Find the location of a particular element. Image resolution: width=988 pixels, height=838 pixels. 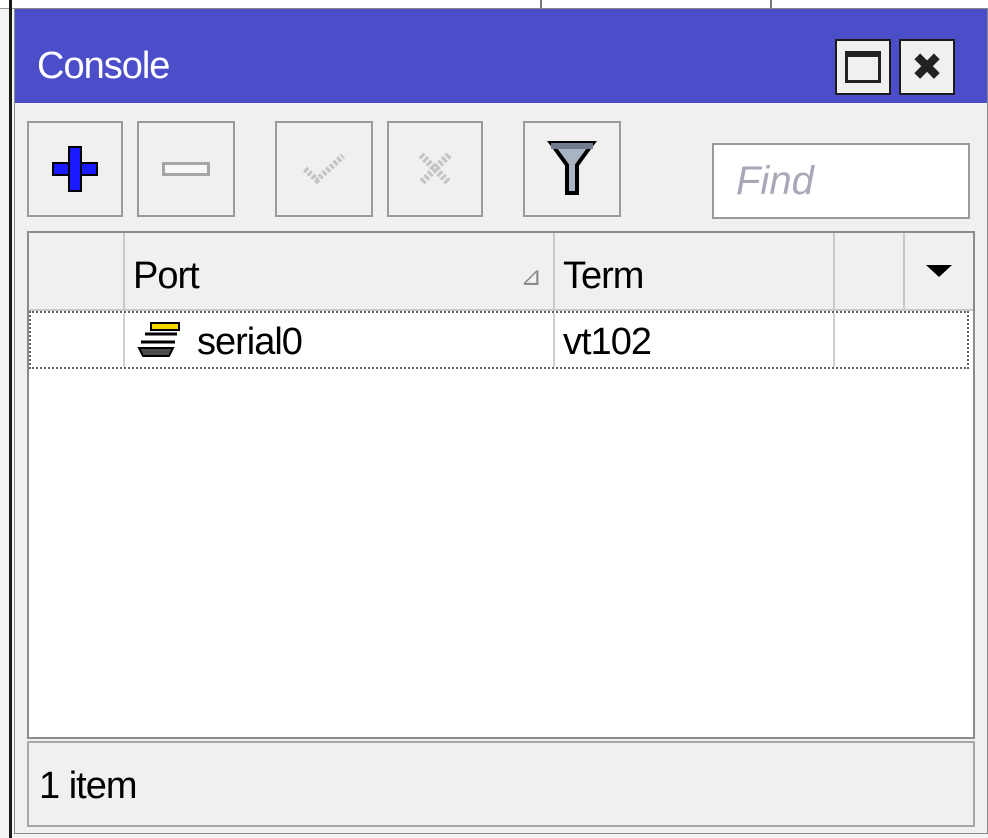

remove-button is located at coordinates (186, 169).